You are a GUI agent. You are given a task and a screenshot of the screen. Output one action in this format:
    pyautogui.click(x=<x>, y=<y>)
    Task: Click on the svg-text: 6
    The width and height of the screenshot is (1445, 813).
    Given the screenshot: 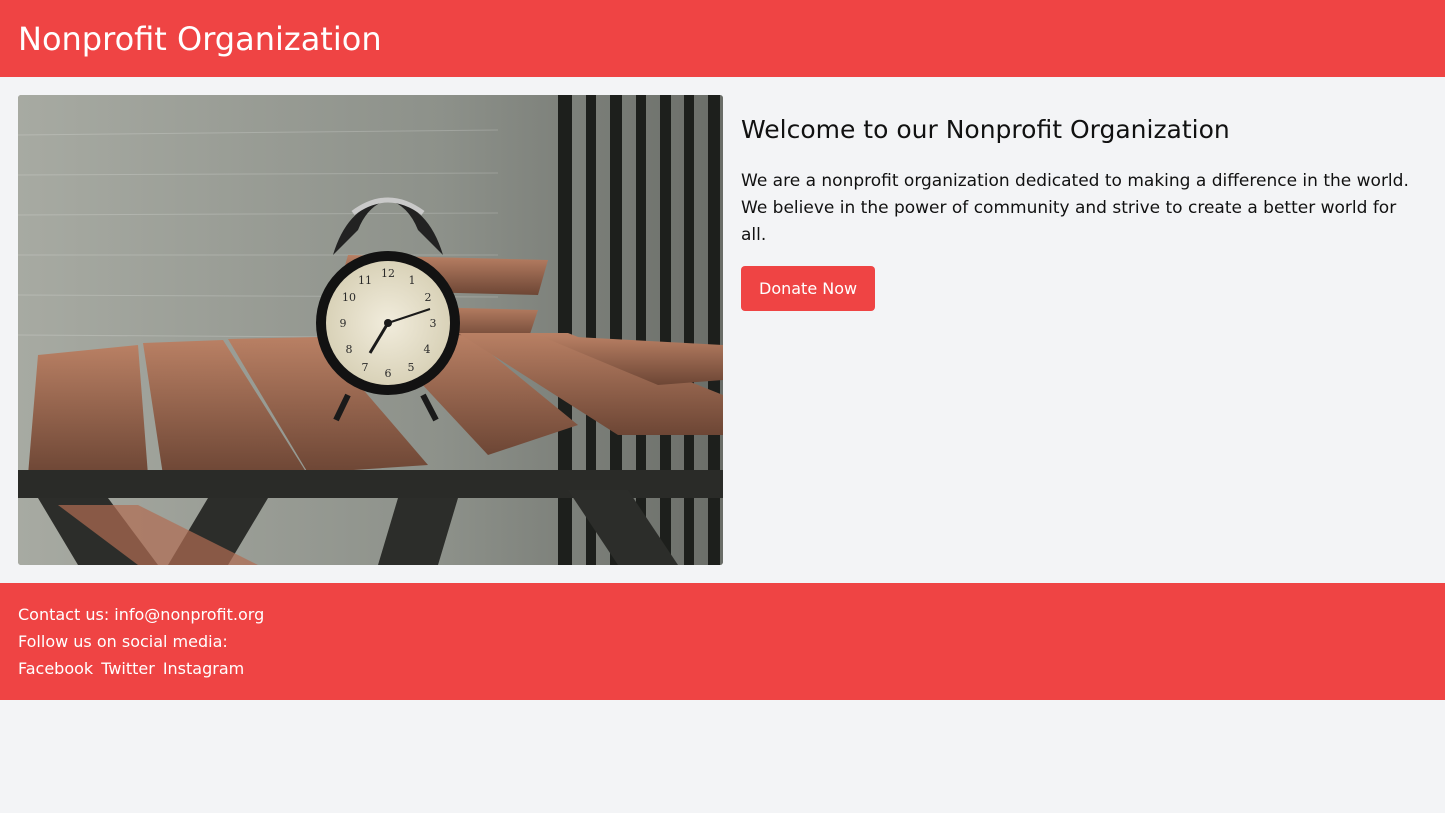 What is the action you would take?
    pyautogui.click(x=388, y=373)
    